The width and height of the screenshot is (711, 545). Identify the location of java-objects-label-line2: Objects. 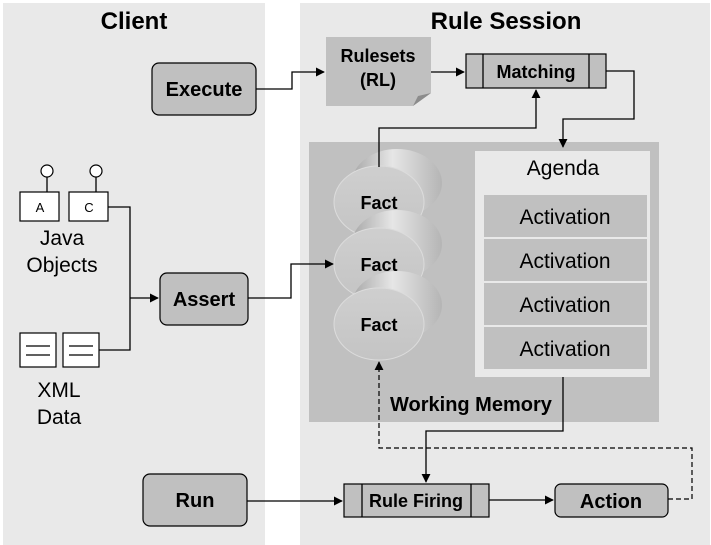
(61, 265).